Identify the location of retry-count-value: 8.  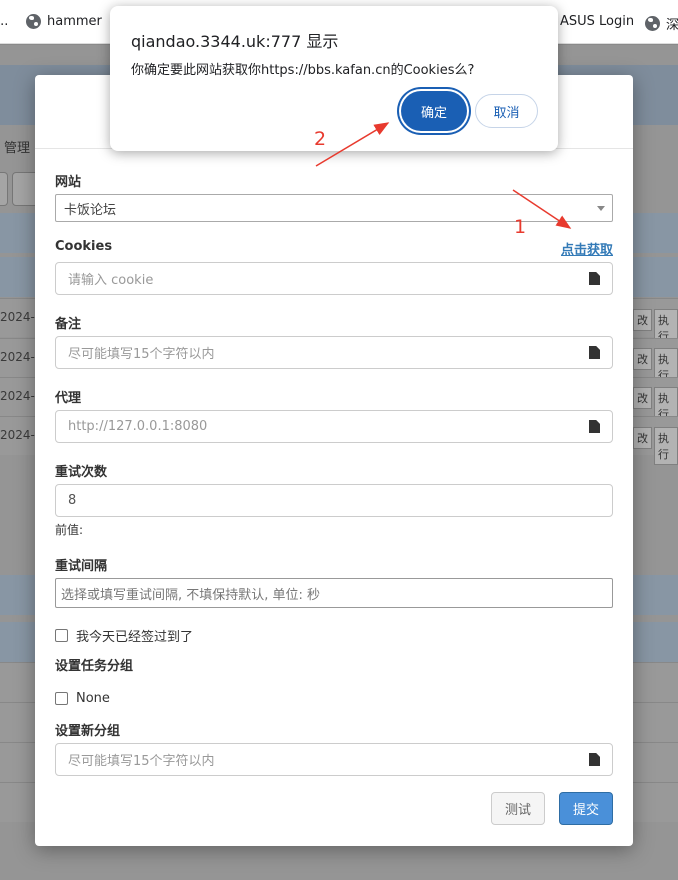
(72, 500).